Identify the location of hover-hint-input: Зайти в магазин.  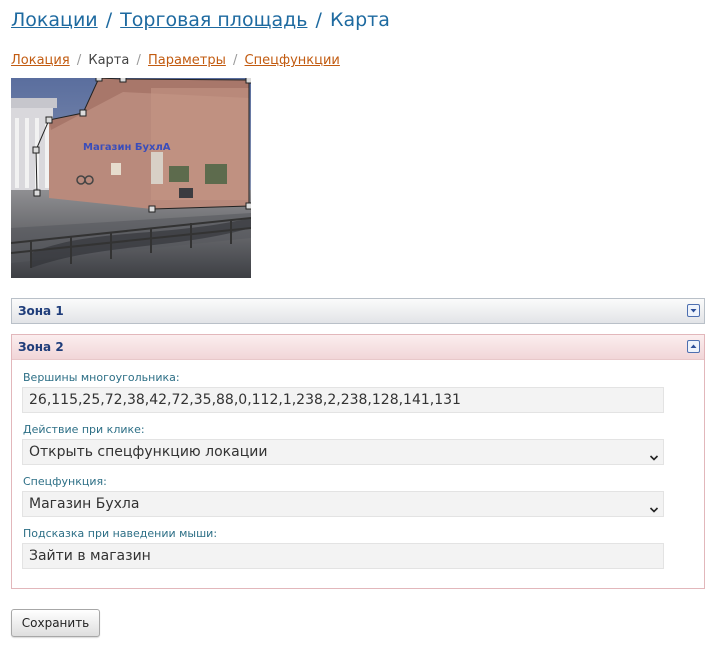
(343, 556).